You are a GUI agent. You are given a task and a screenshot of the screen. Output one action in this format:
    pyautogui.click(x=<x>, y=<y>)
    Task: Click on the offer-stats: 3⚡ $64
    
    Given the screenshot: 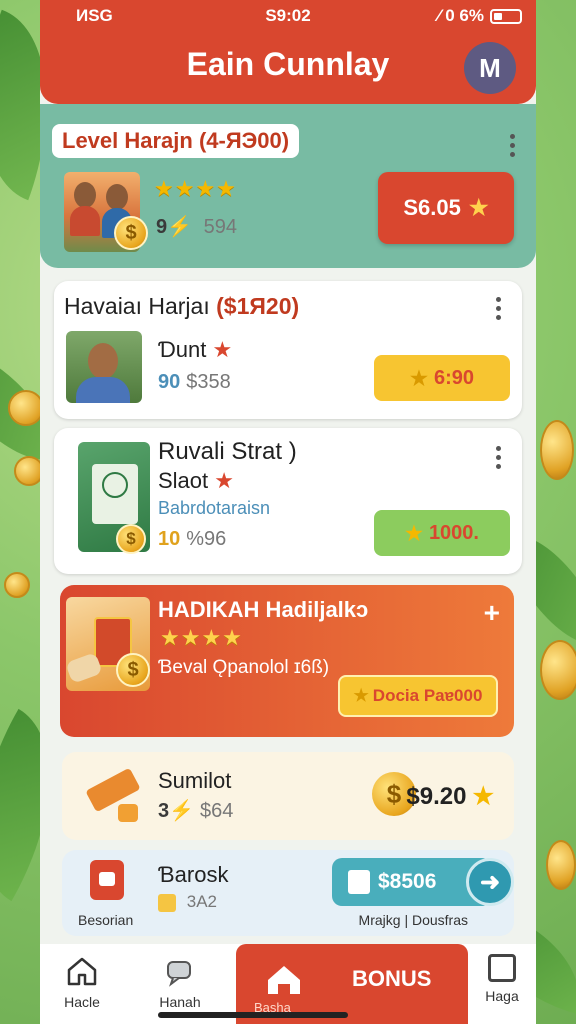 What is the action you would take?
    pyautogui.click(x=196, y=811)
    